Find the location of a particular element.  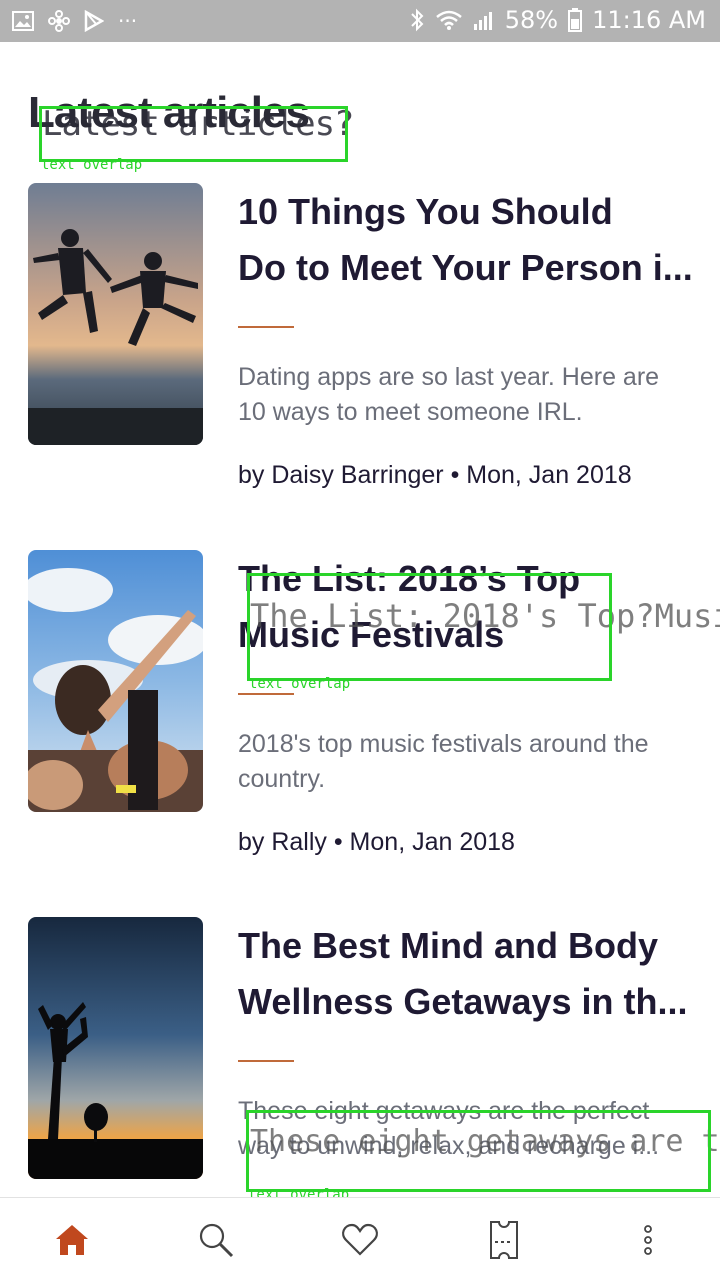

nav-more-button is located at coordinates (648, 1240).